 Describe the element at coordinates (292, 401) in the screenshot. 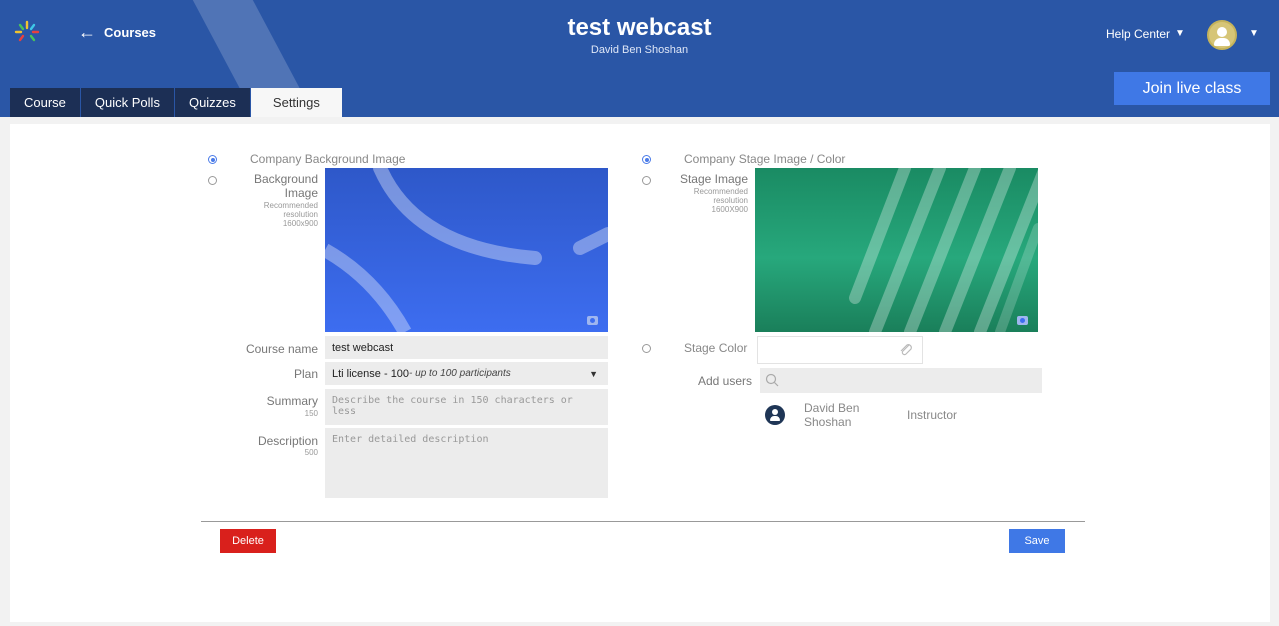

I see `summary-label: Summary` at that location.